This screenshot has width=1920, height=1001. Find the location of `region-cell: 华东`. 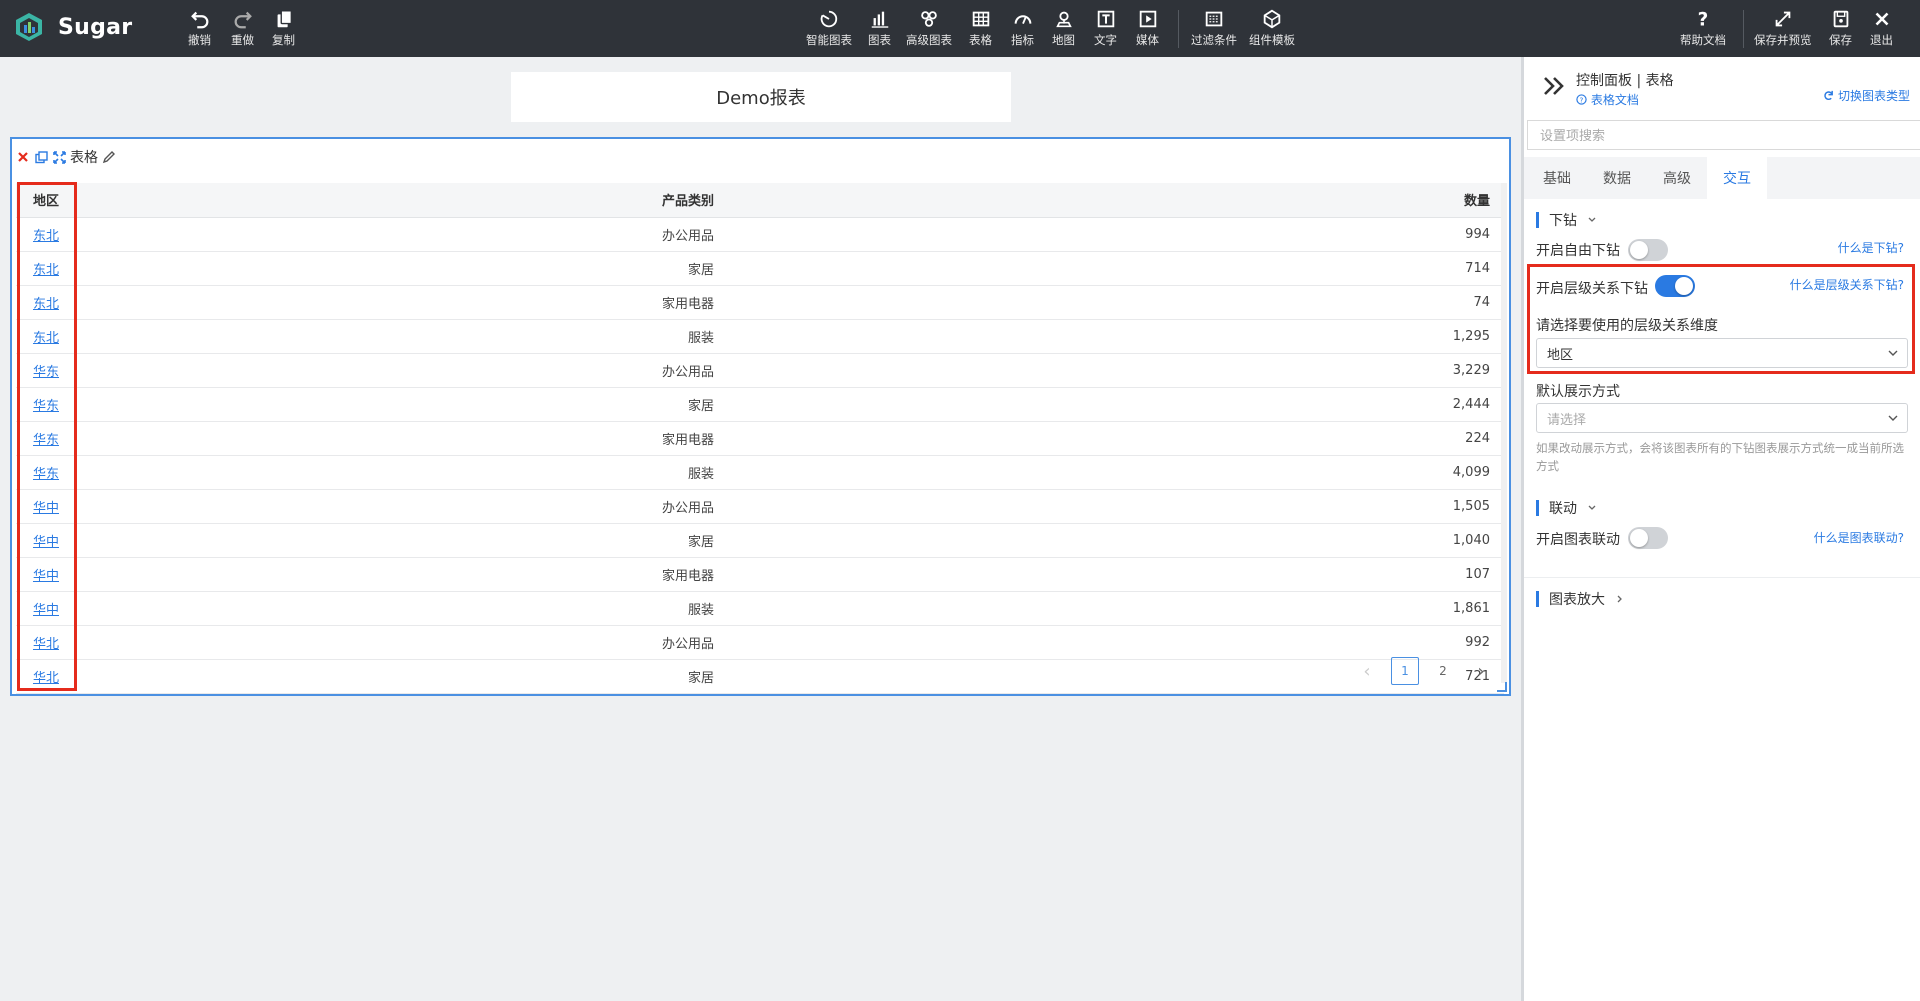

region-cell: 华东 is located at coordinates (46, 438).